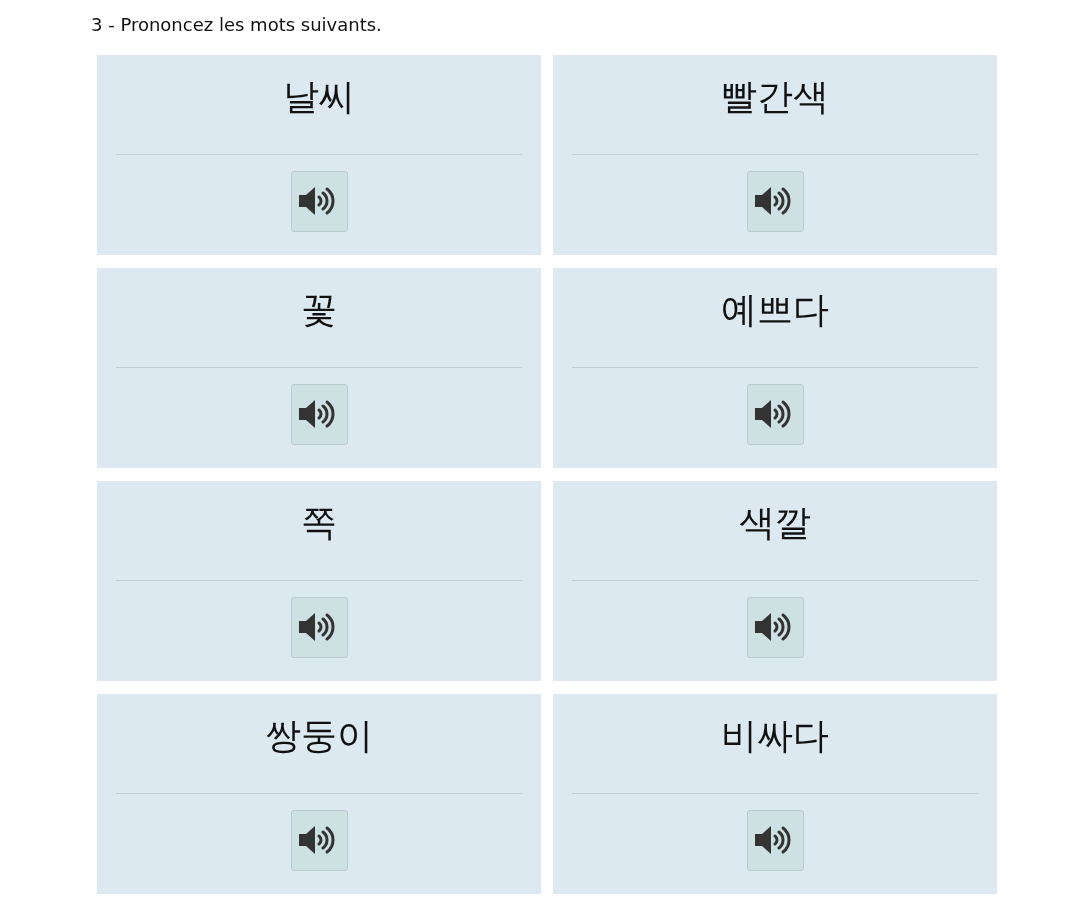  Describe the element at coordinates (775, 523) in the screenshot. I see `word: 색깔` at that location.